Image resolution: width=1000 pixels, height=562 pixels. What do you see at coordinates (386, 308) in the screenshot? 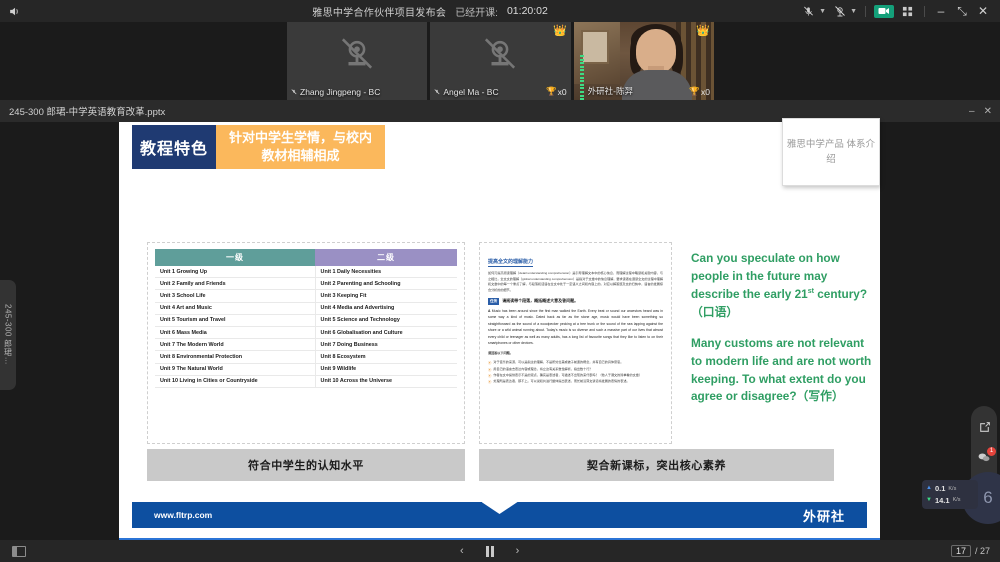
I see `cell-level2: Unit 4 Media and Advertising` at bounding box center [386, 308].